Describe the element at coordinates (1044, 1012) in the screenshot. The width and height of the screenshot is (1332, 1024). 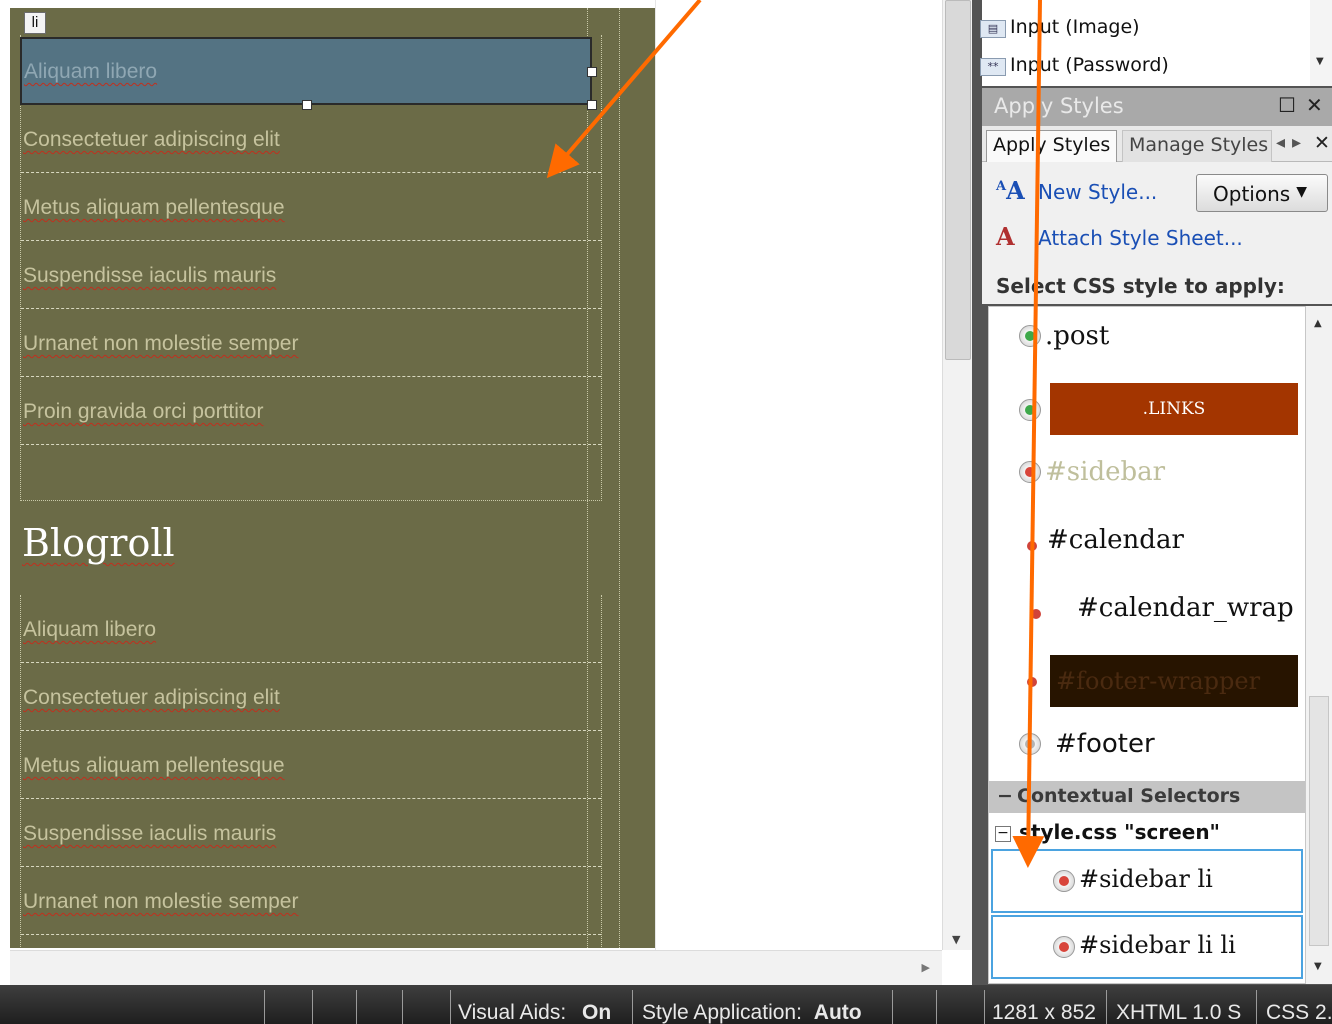
I see `page-dimensions: 1281 x 852` at that location.